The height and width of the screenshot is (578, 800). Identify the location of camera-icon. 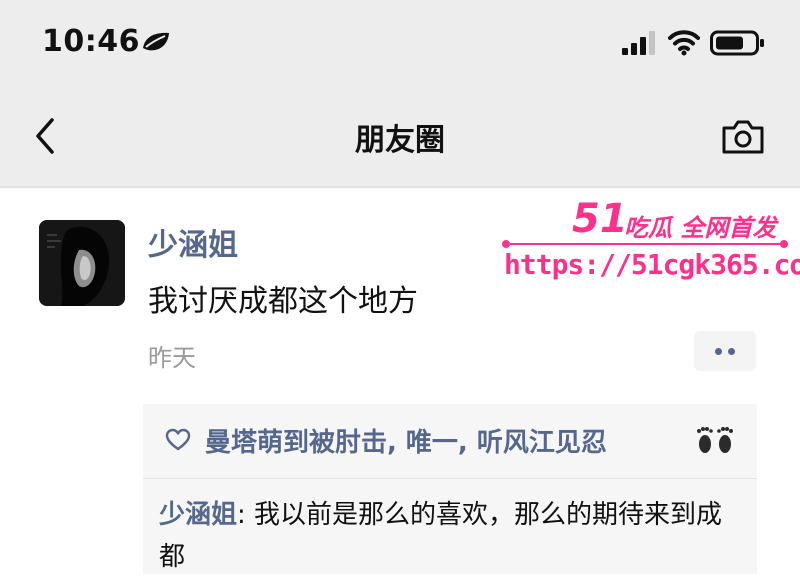
(743, 137).